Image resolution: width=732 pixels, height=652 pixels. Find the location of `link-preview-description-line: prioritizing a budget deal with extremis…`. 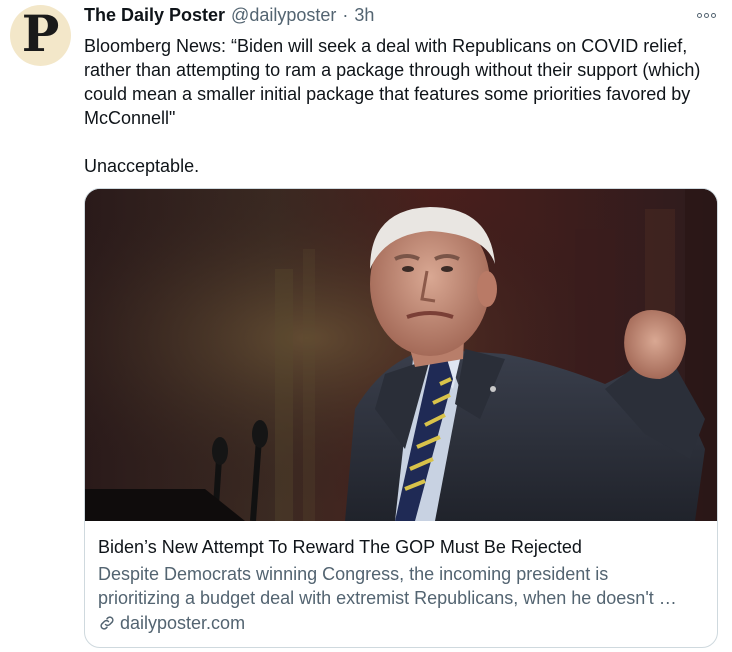

link-preview-description-line: prioritizing a budget deal with extremis… is located at coordinates (387, 598).